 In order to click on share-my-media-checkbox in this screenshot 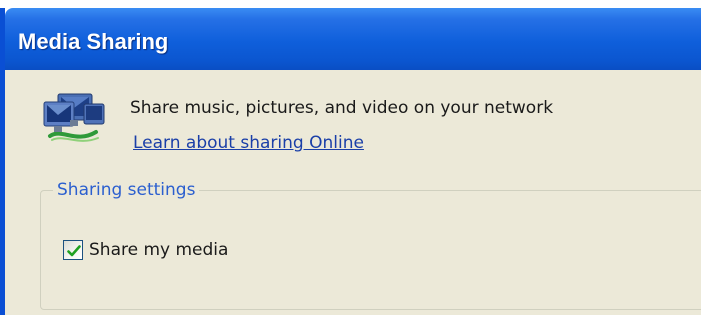, I will do `click(73, 250)`.